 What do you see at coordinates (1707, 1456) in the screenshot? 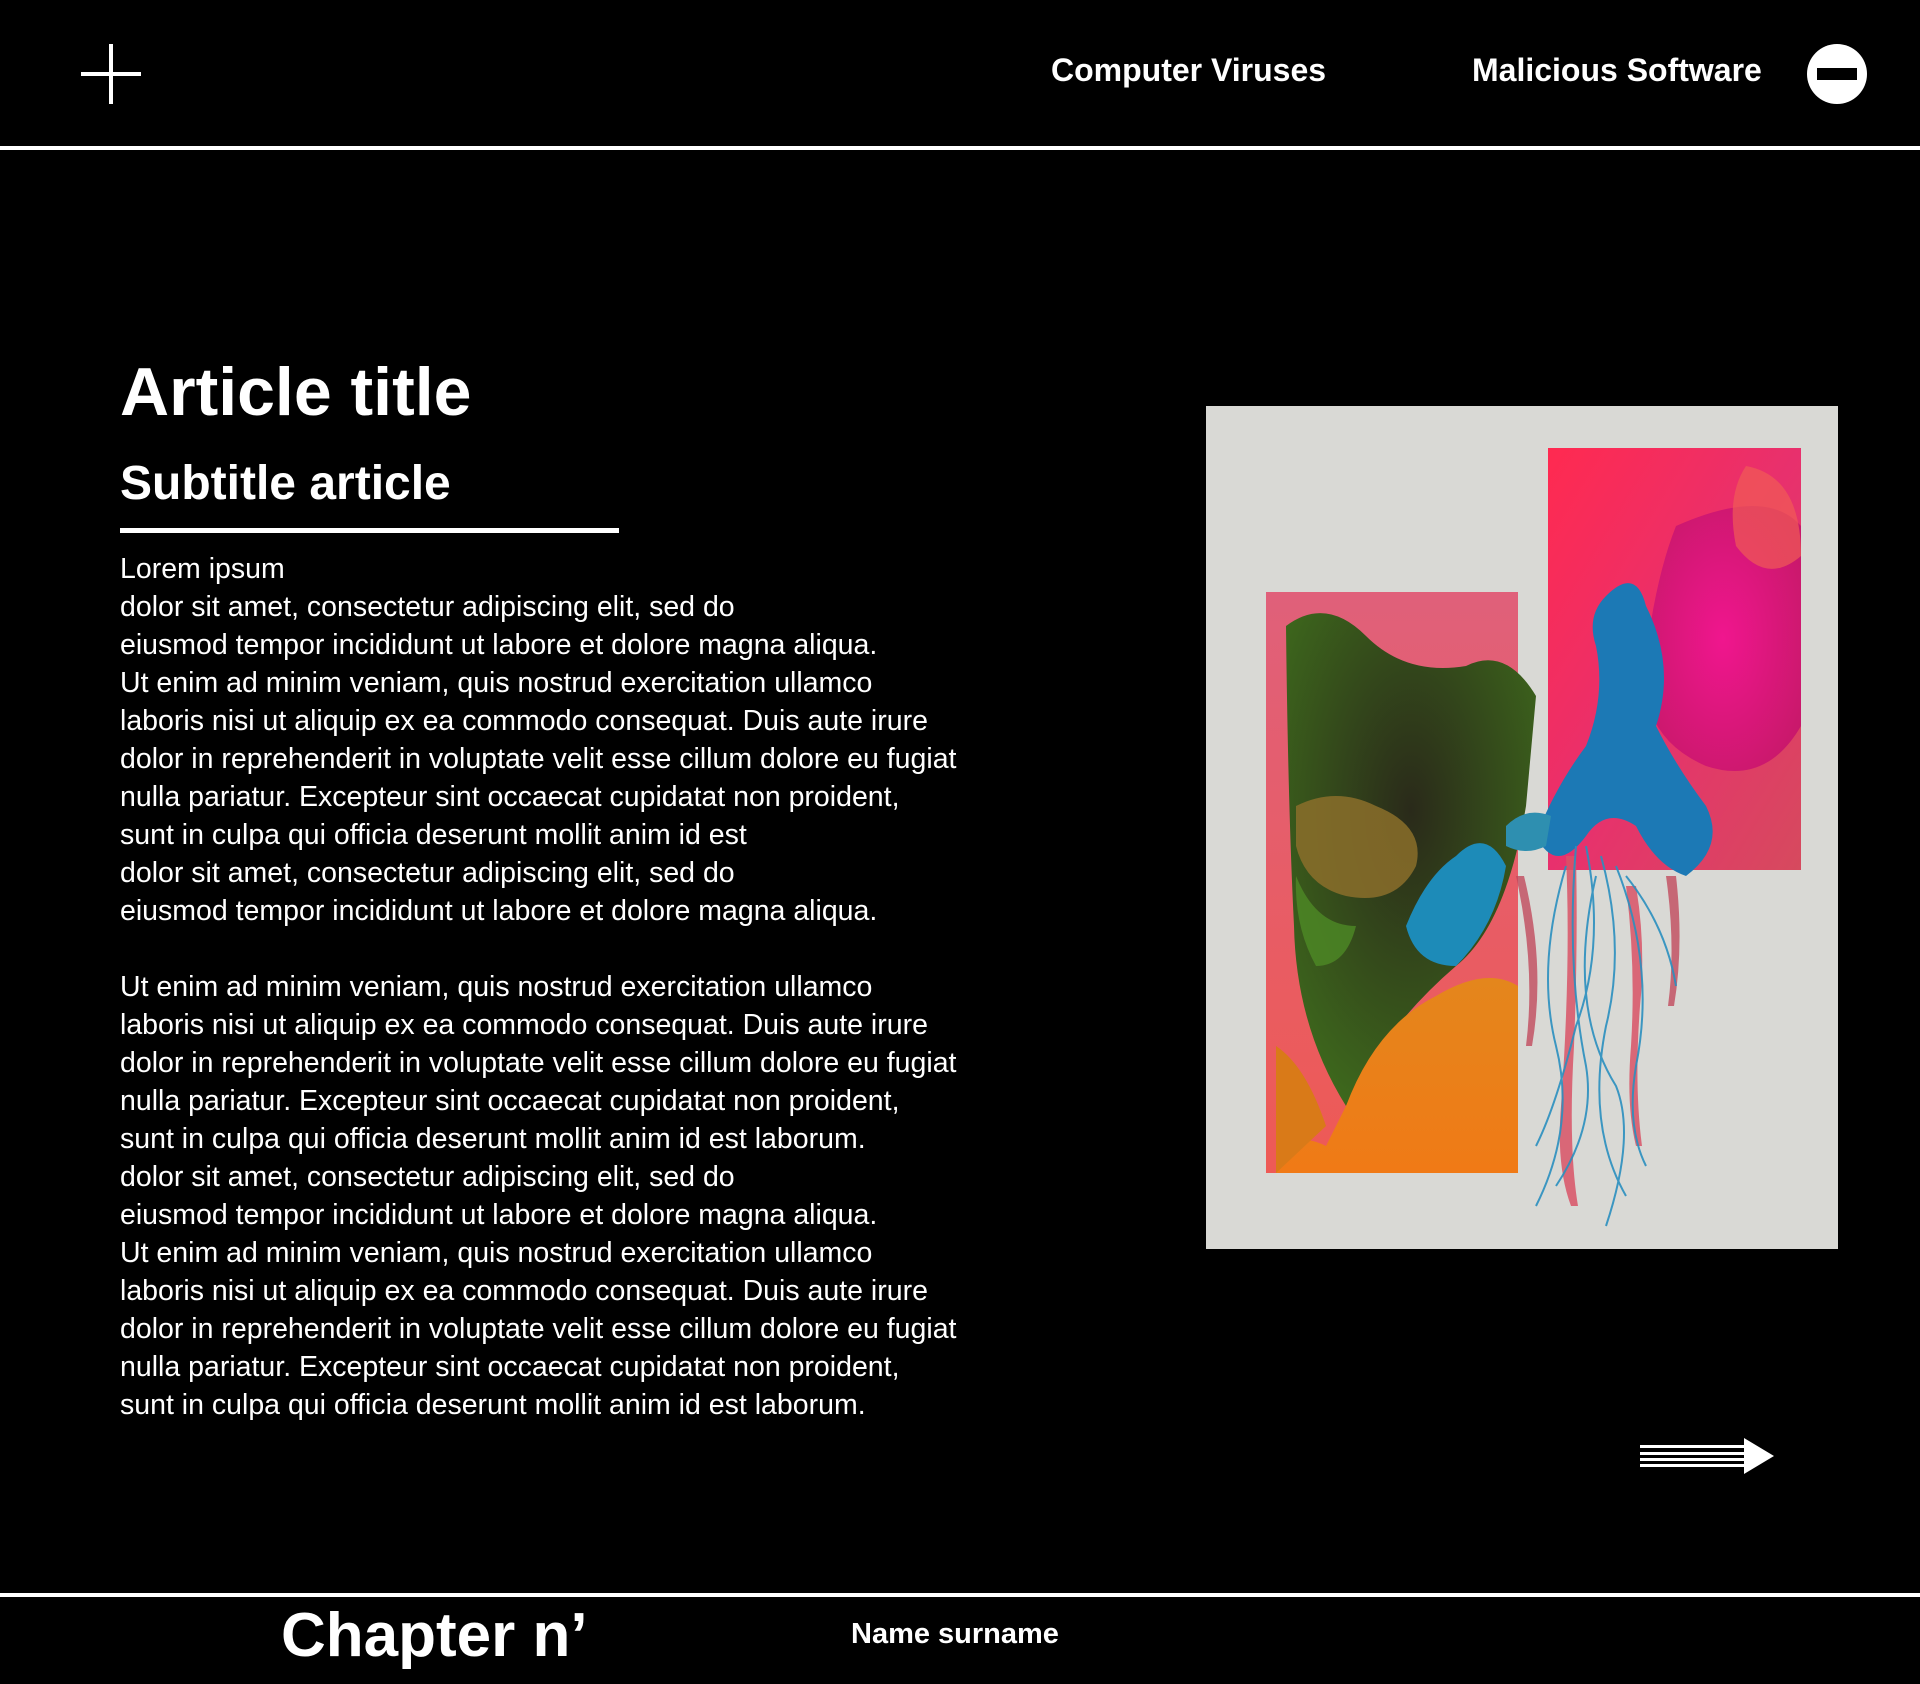
I see `arrow-right-icon` at bounding box center [1707, 1456].